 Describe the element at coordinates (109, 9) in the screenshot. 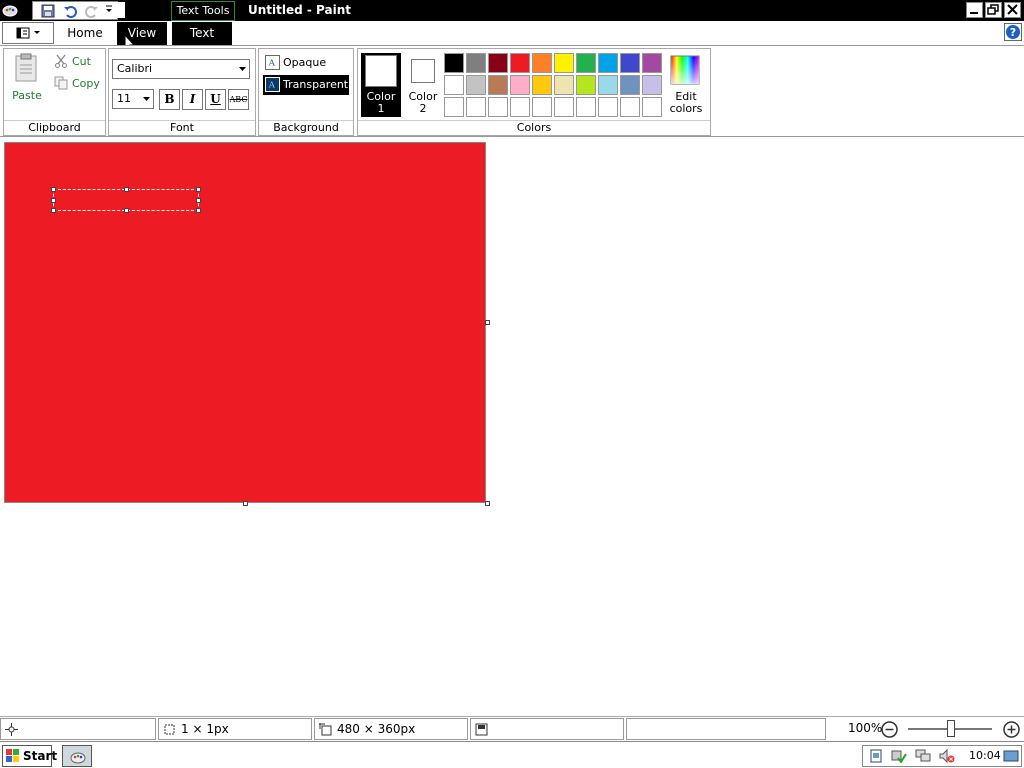

I see `customize-toolbar-icon` at that location.